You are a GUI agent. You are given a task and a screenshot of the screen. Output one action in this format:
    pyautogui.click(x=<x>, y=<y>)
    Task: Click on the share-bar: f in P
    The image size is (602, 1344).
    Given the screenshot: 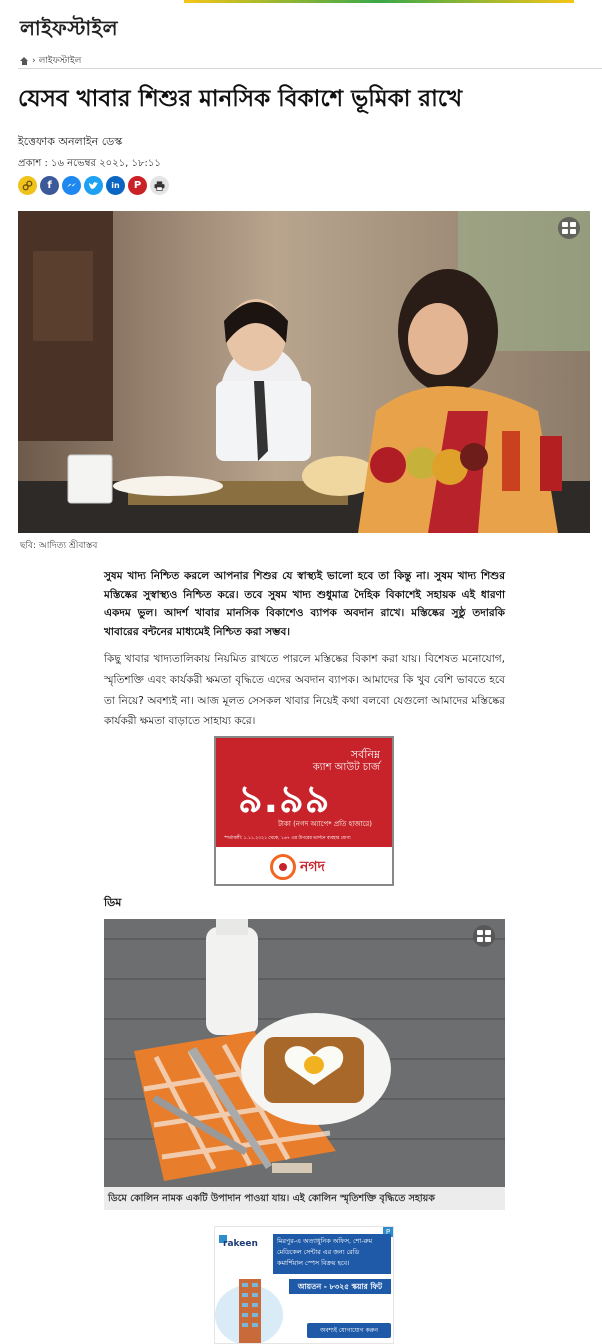 What is the action you would take?
    pyautogui.click(x=93, y=185)
    